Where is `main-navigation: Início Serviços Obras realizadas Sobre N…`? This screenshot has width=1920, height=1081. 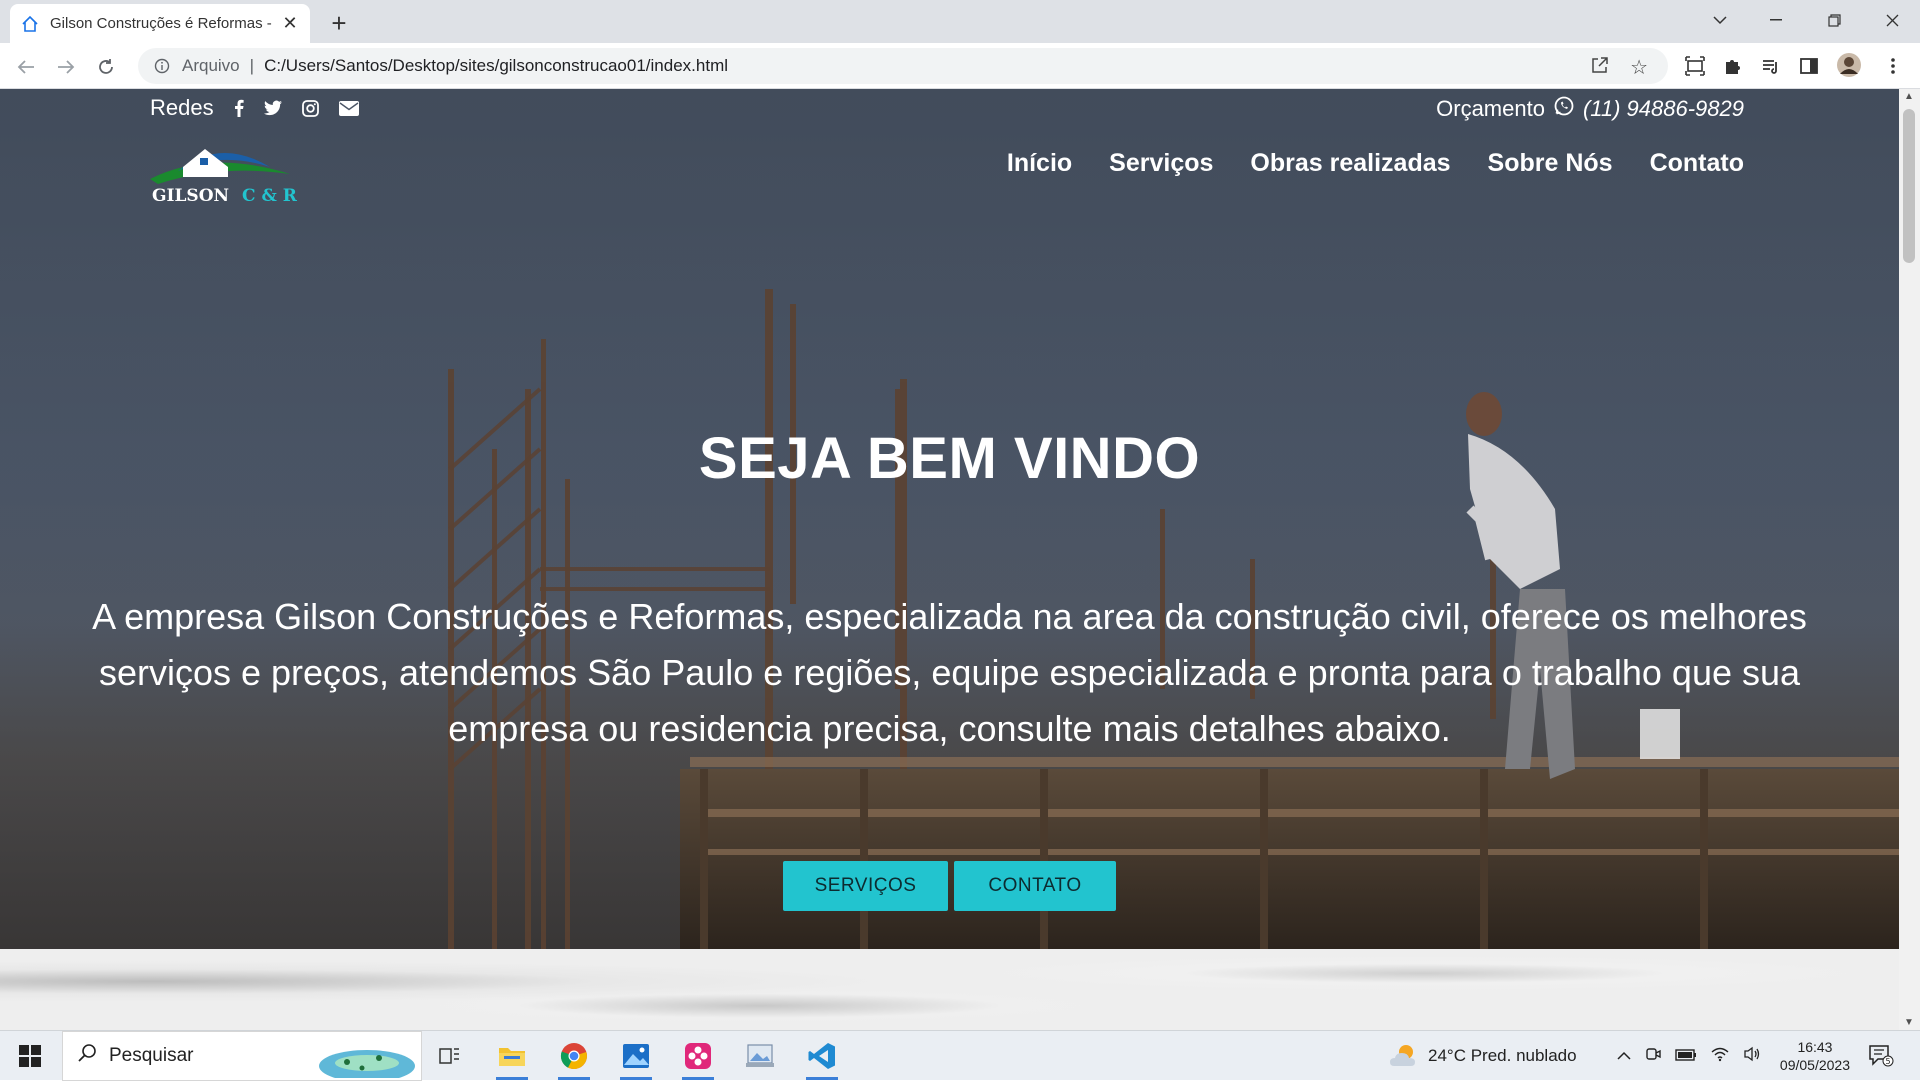
main-navigation: Início Serviços Obras realizadas Sobre N… is located at coordinates (1375, 163).